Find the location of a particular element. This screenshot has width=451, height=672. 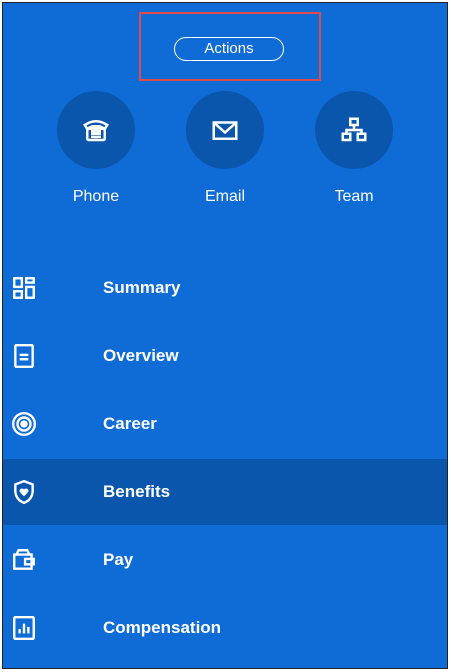

email-button is located at coordinates (225, 130).